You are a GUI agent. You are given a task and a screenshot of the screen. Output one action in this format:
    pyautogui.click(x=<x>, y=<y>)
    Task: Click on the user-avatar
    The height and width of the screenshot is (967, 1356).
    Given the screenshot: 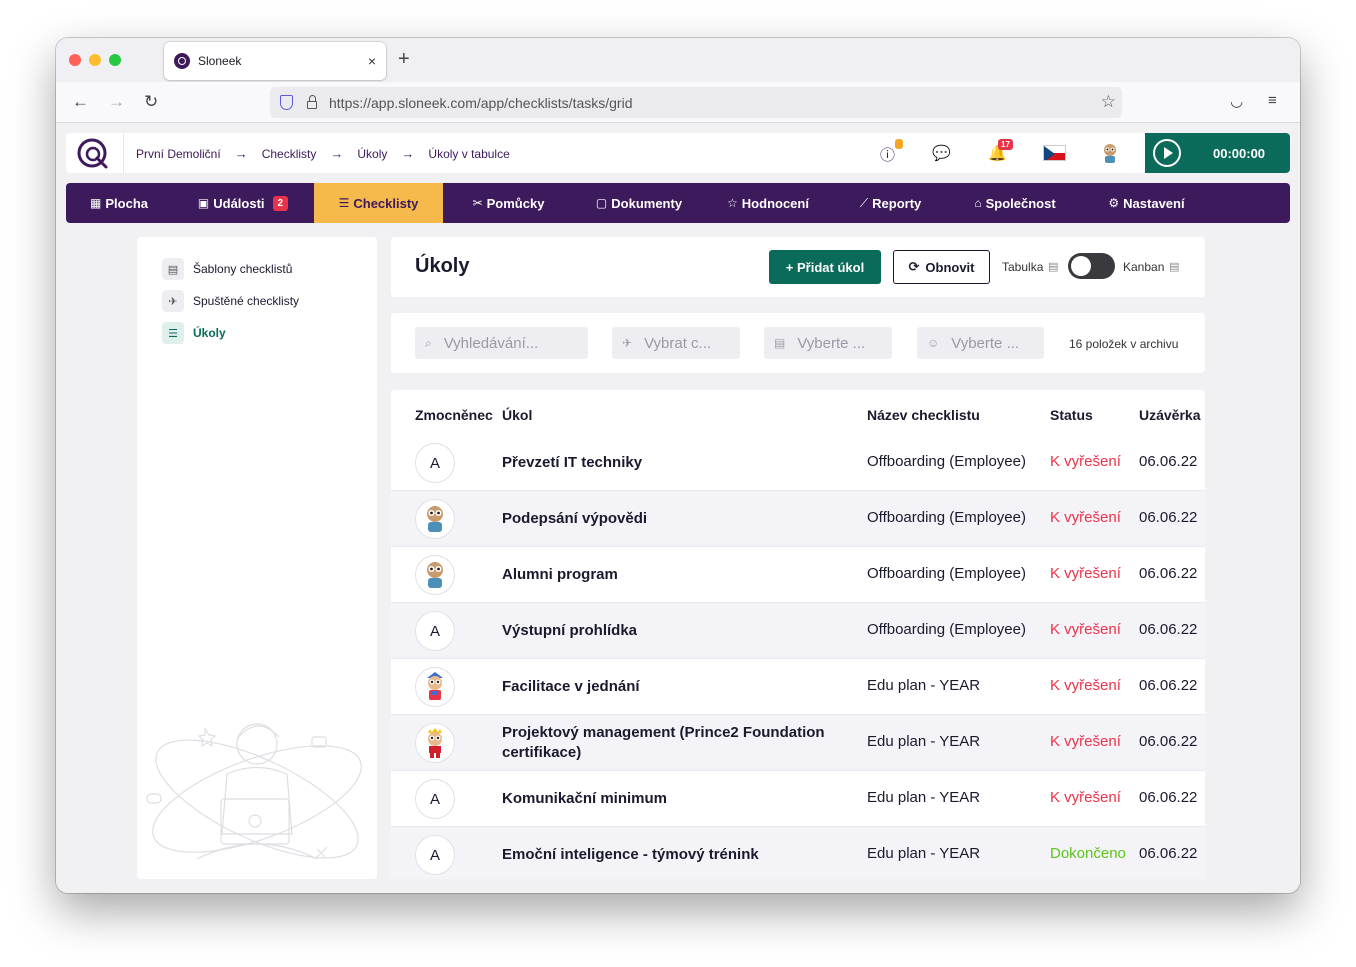 What is the action you would take?
    pyautogui.click(x=1110, y=153)
    